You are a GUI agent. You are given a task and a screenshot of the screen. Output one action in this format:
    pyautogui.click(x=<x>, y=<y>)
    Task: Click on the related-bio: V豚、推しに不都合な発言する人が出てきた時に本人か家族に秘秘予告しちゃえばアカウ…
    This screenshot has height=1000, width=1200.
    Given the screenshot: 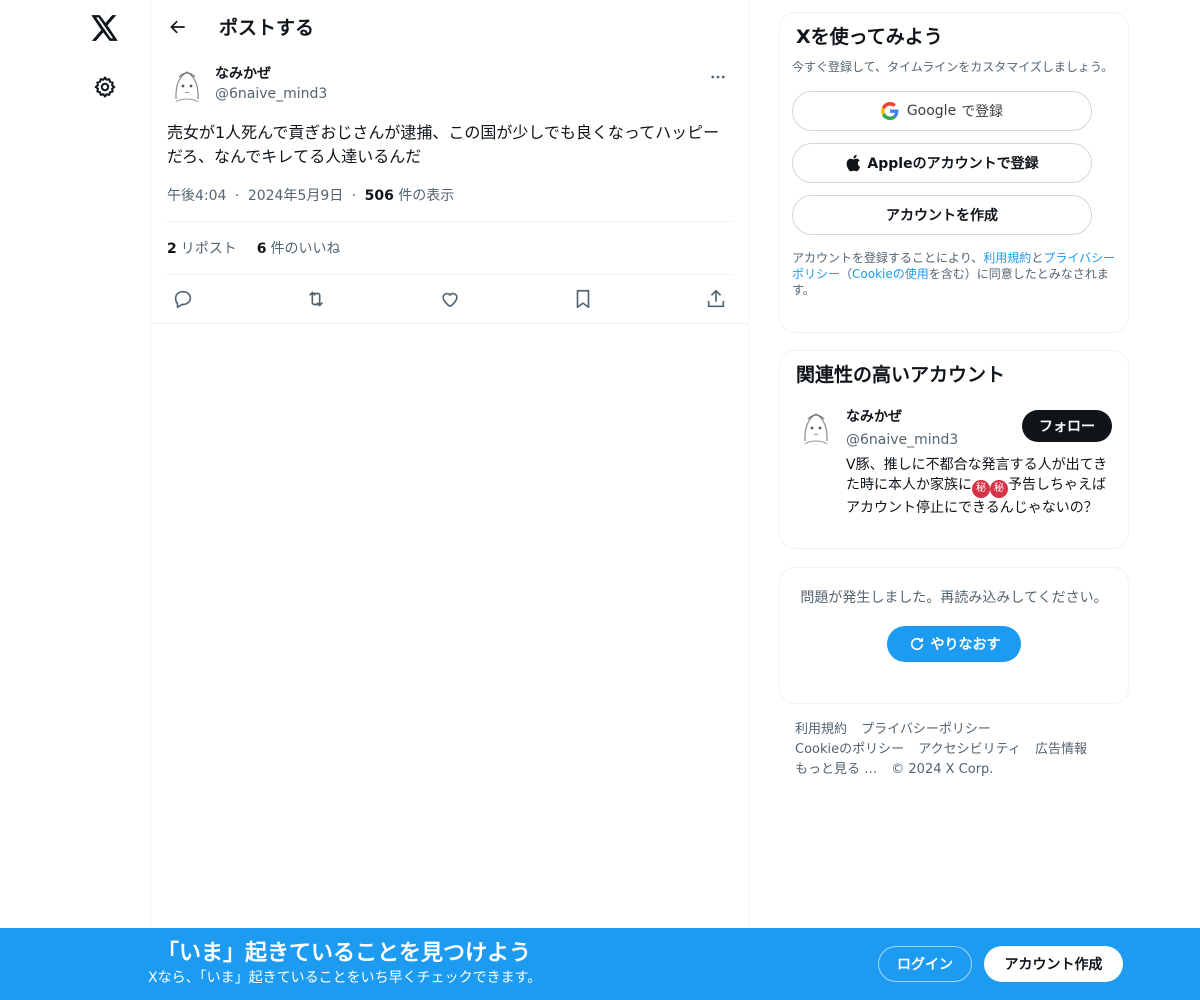 What is the action you would take?
    pyautogui.click(x=979, y=486)
    